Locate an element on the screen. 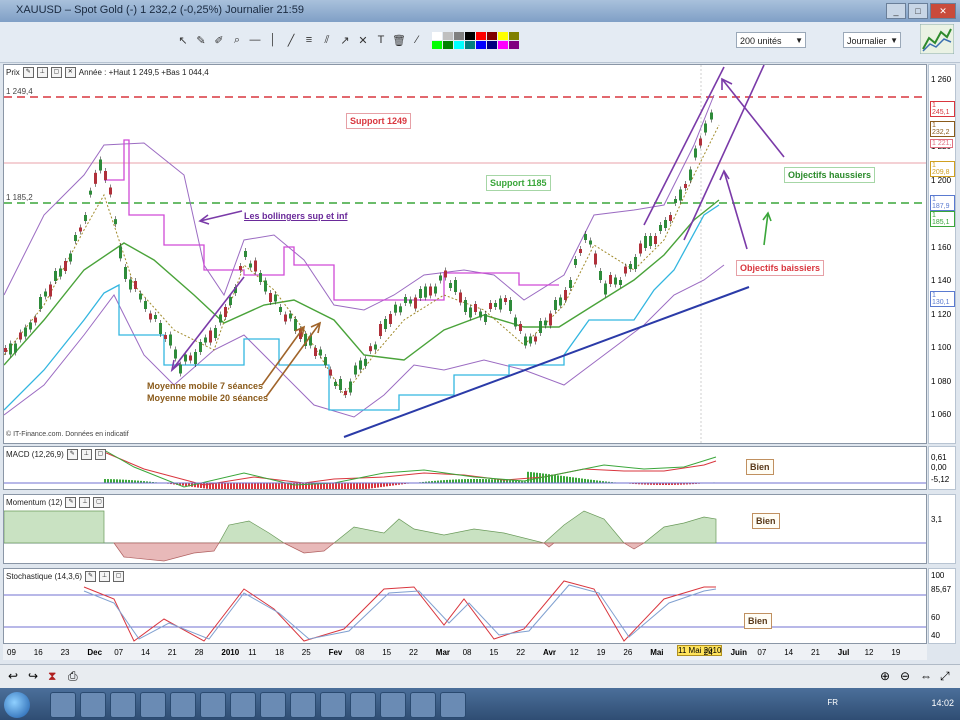 The height and width of the screenshot is (720, 960). stoch-d-line is located at coordinates (400, 612).